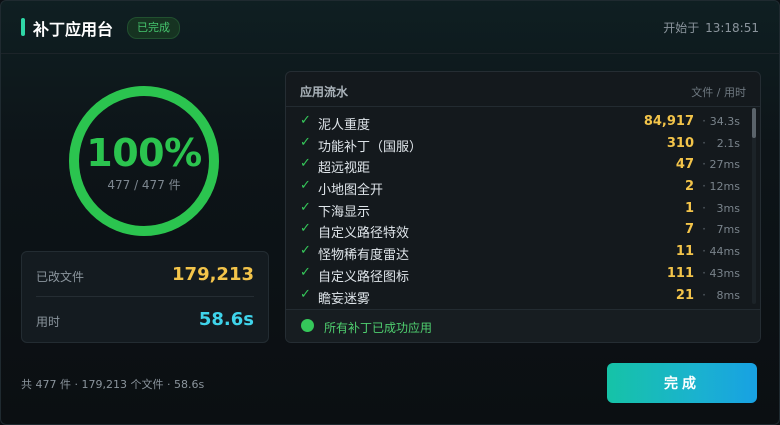  I want to click on flow-item-time: 27ms, so click(724, 165).